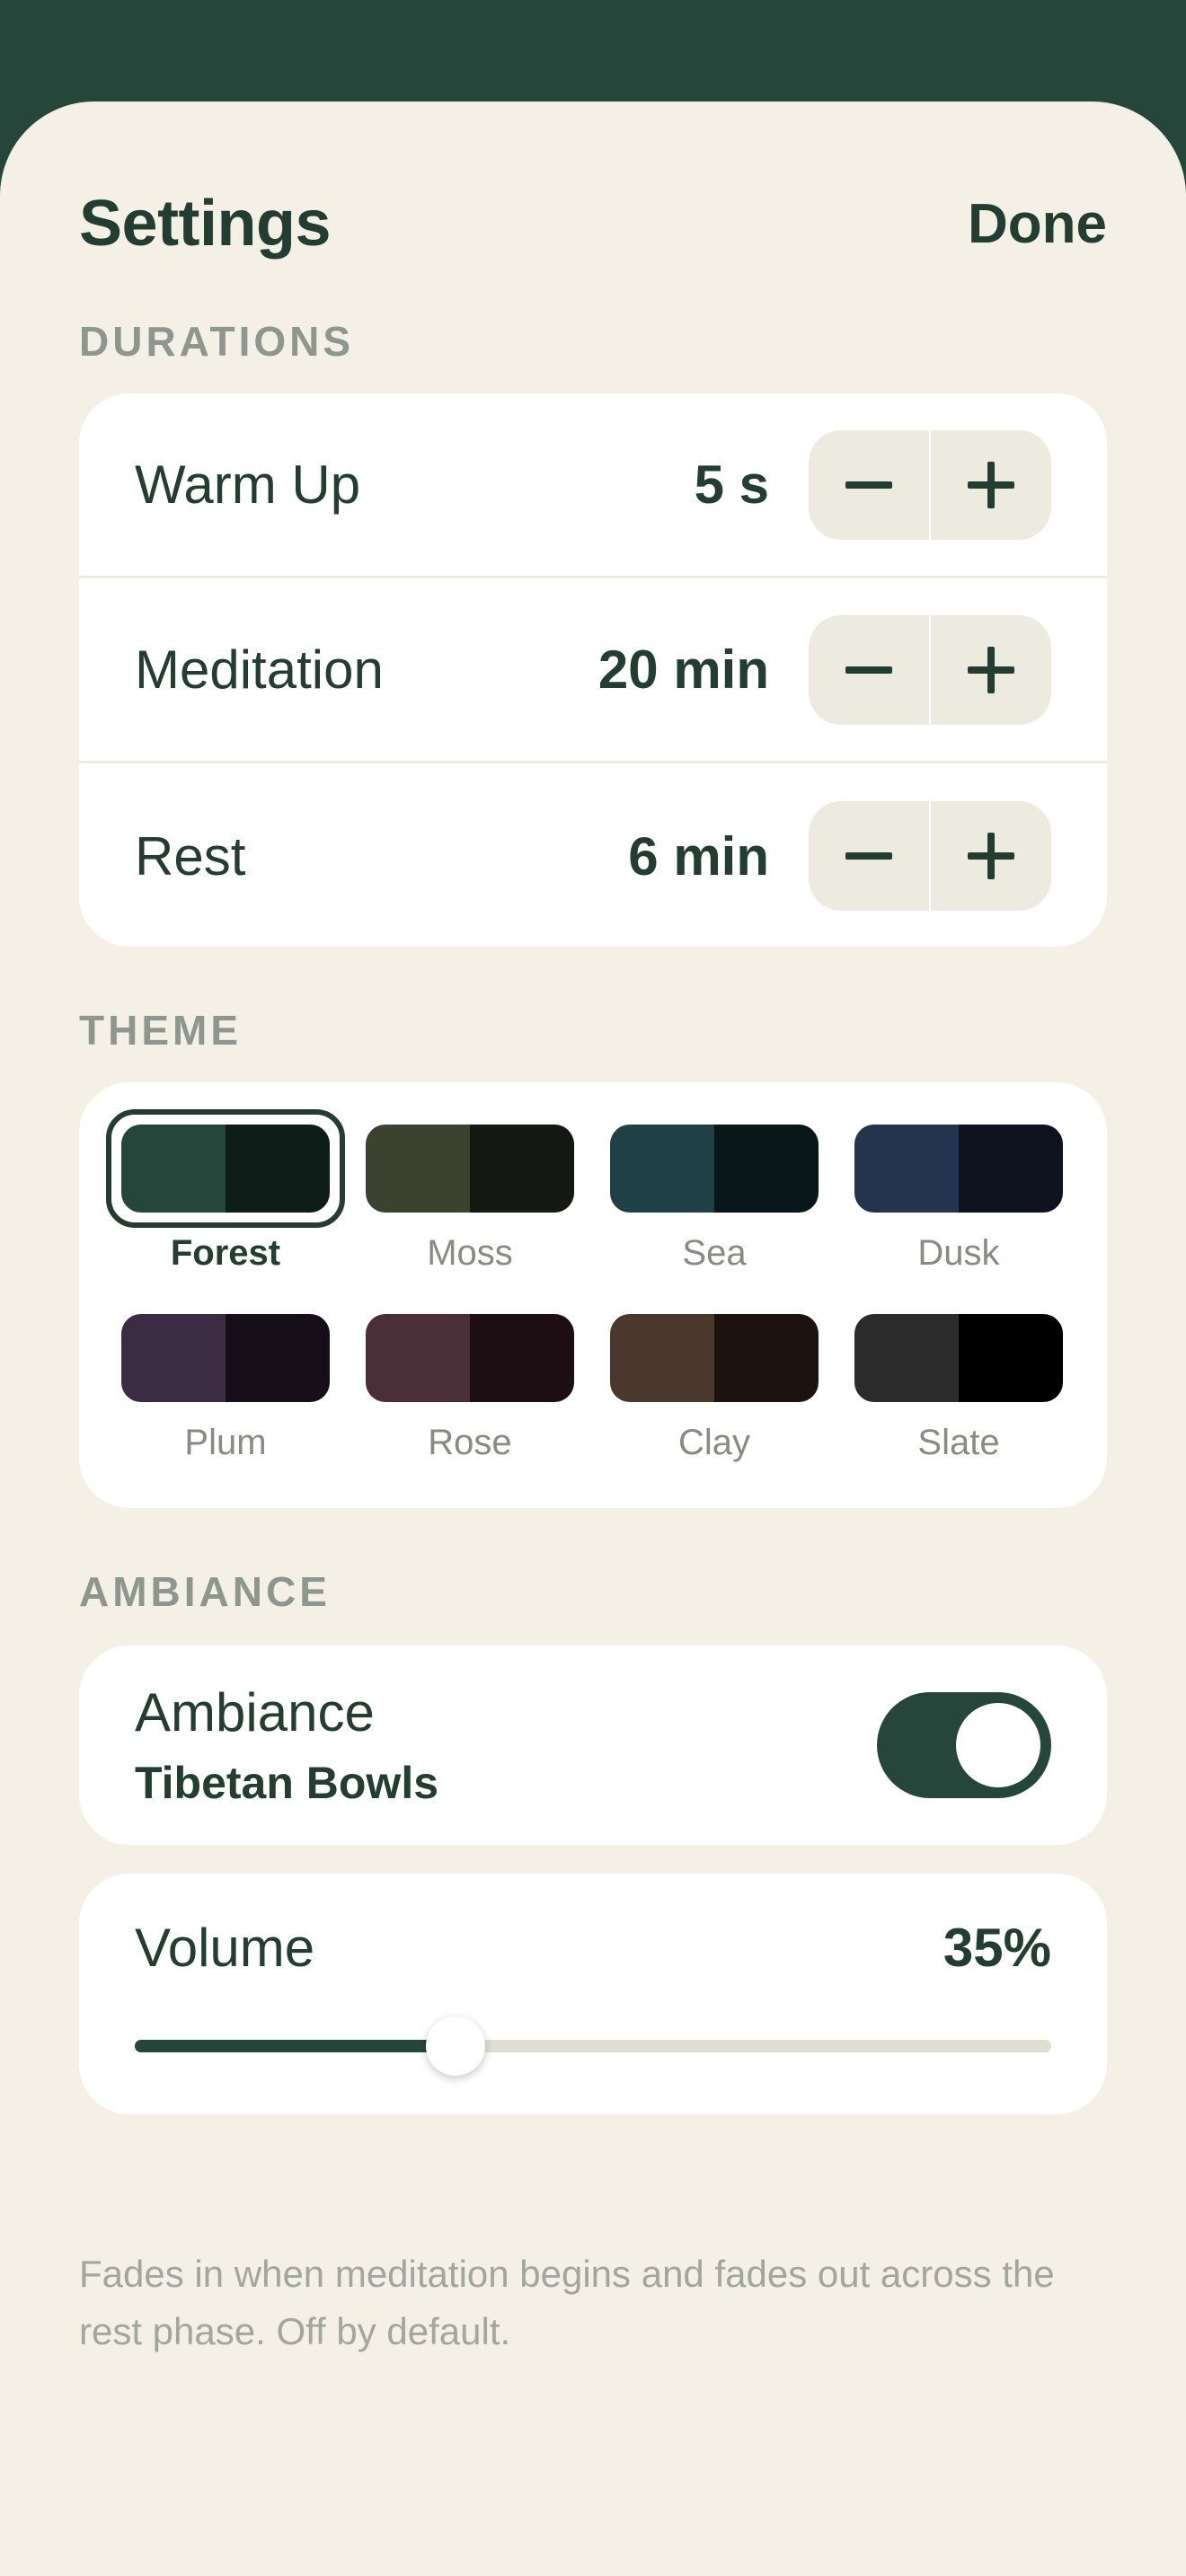 The image size is (1186, 2576). Describe the element at coordinates (958, 1169) in the screenshot. I see `theme-swatch-dusk` at that location.